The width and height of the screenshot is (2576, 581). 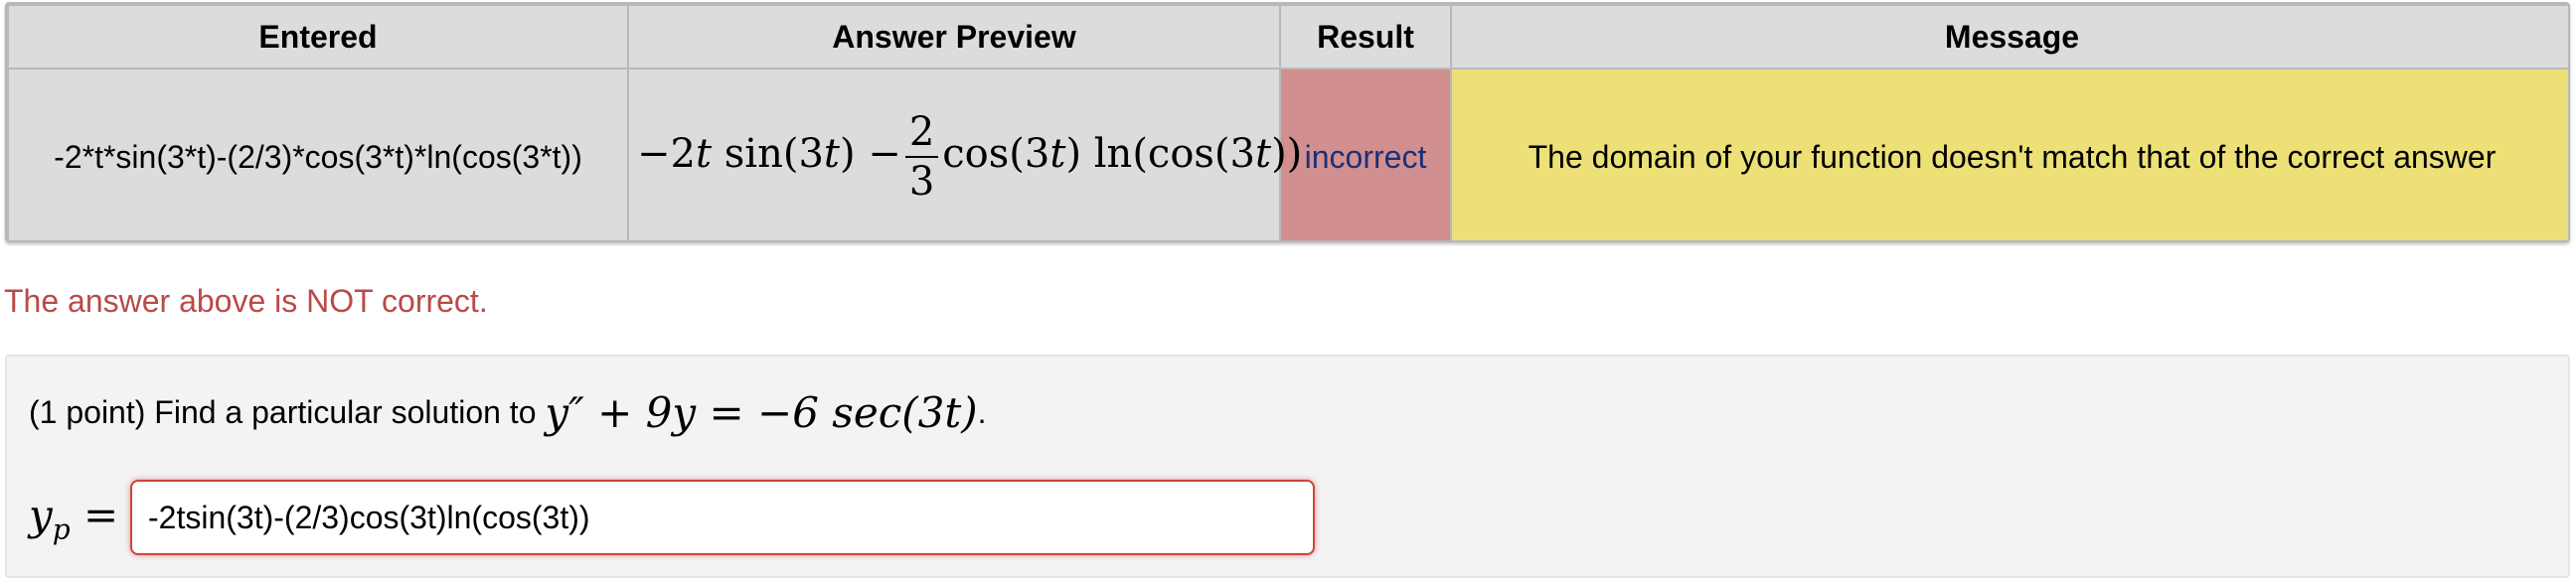 I want to click on preview-t4: t, so click(x=1263, y=154).